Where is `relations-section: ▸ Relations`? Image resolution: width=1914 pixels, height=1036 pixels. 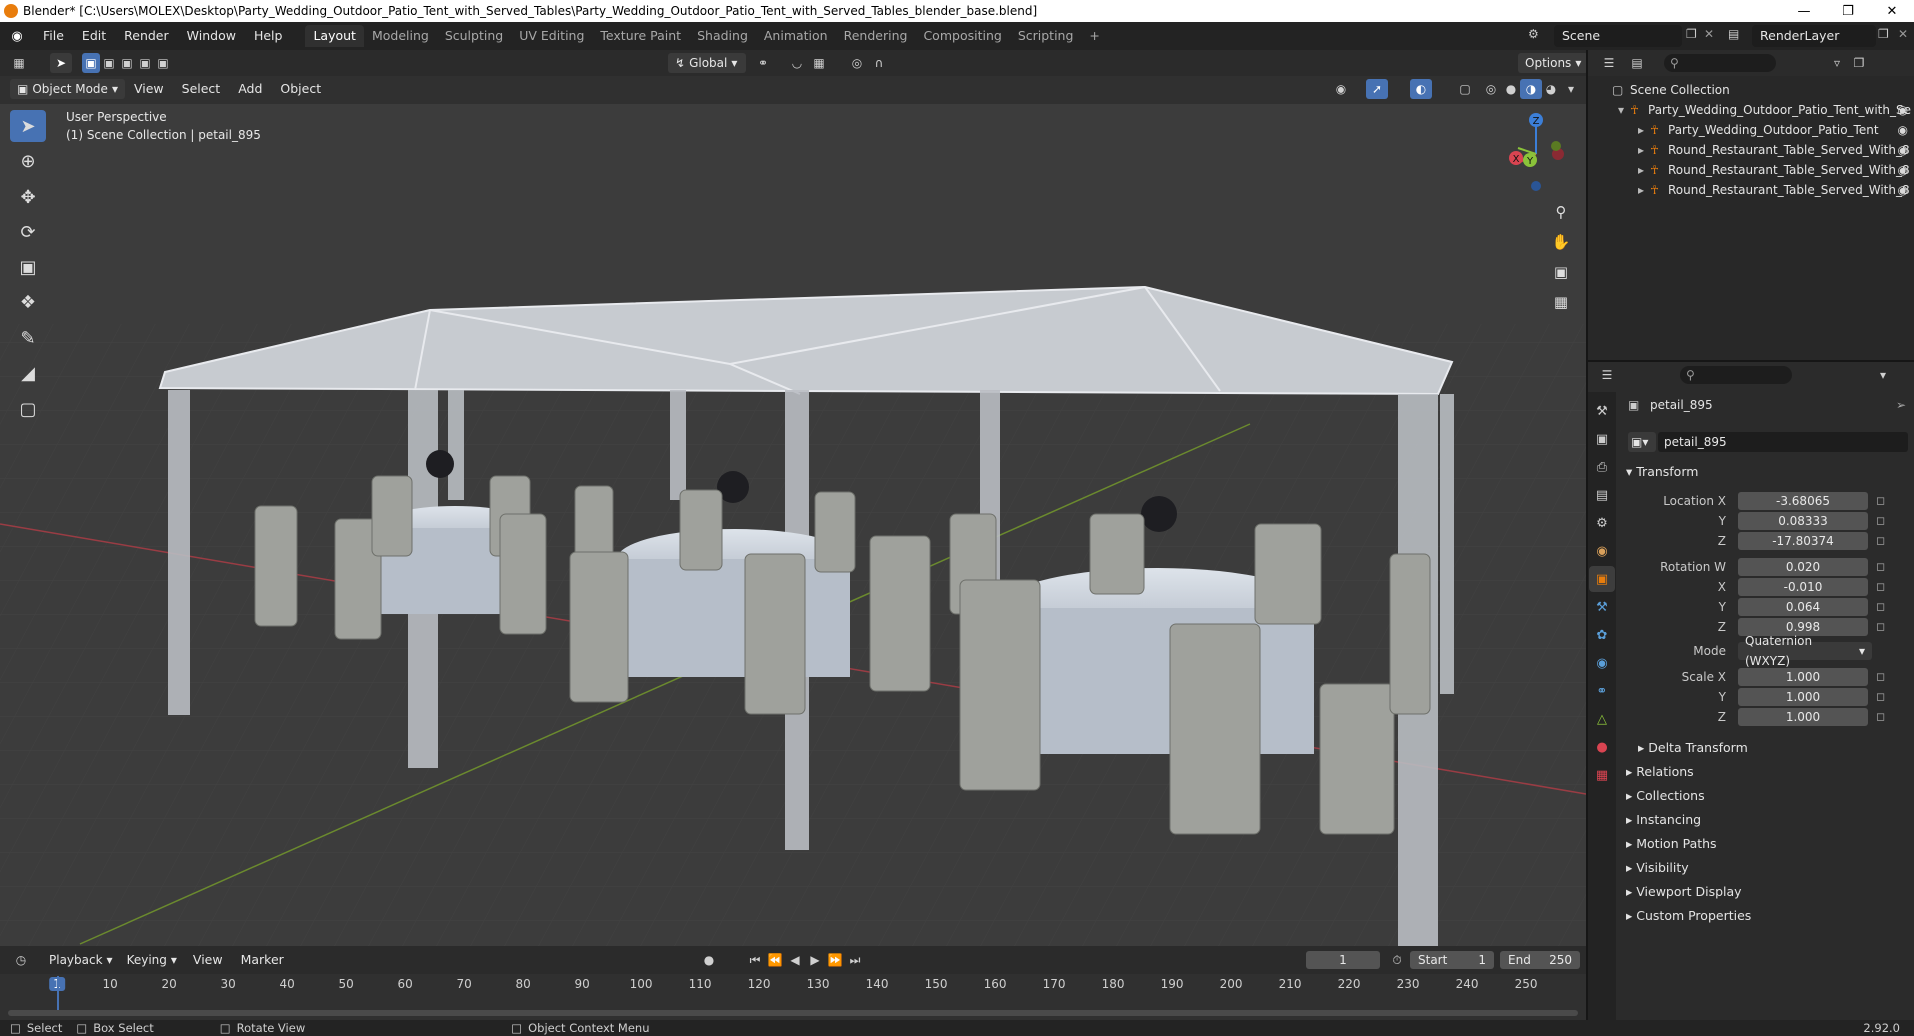 relations-section: ▸ Relations is located at coordinates (1660, 772).